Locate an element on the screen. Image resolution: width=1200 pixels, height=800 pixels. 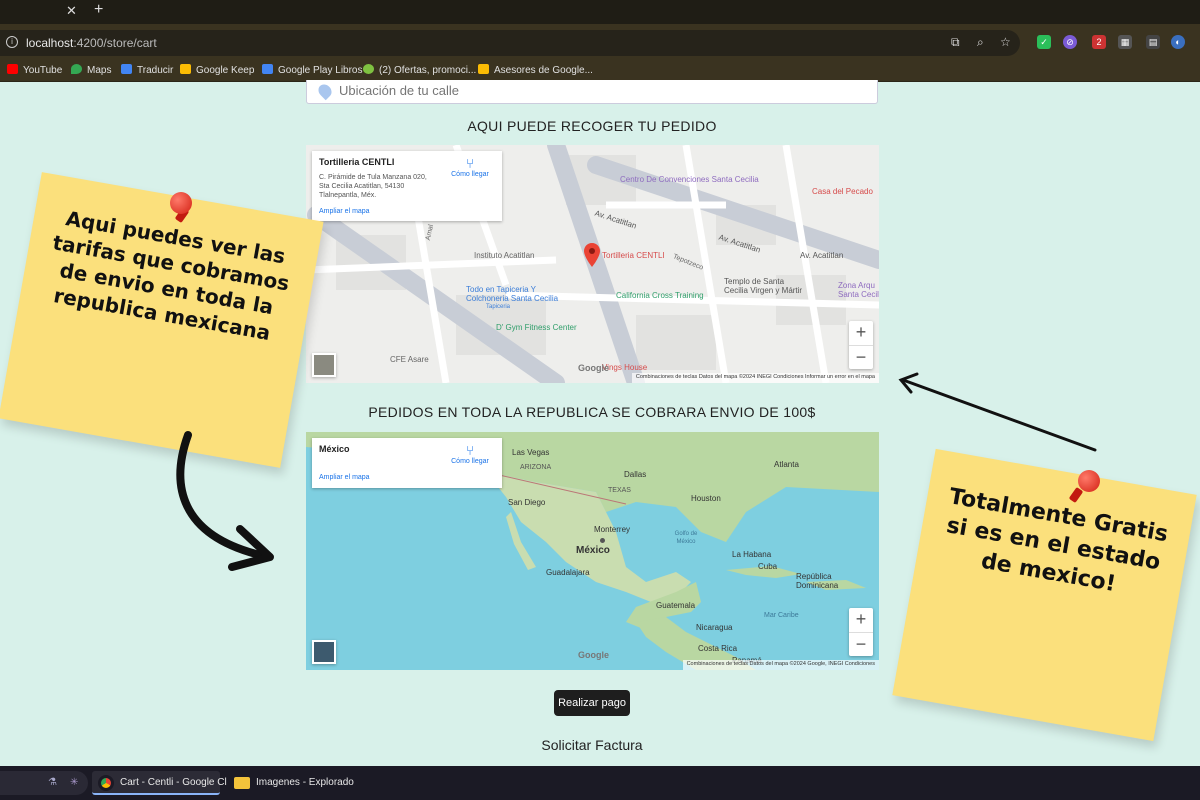
location-pin-icon is located at coordinates (325, 91).